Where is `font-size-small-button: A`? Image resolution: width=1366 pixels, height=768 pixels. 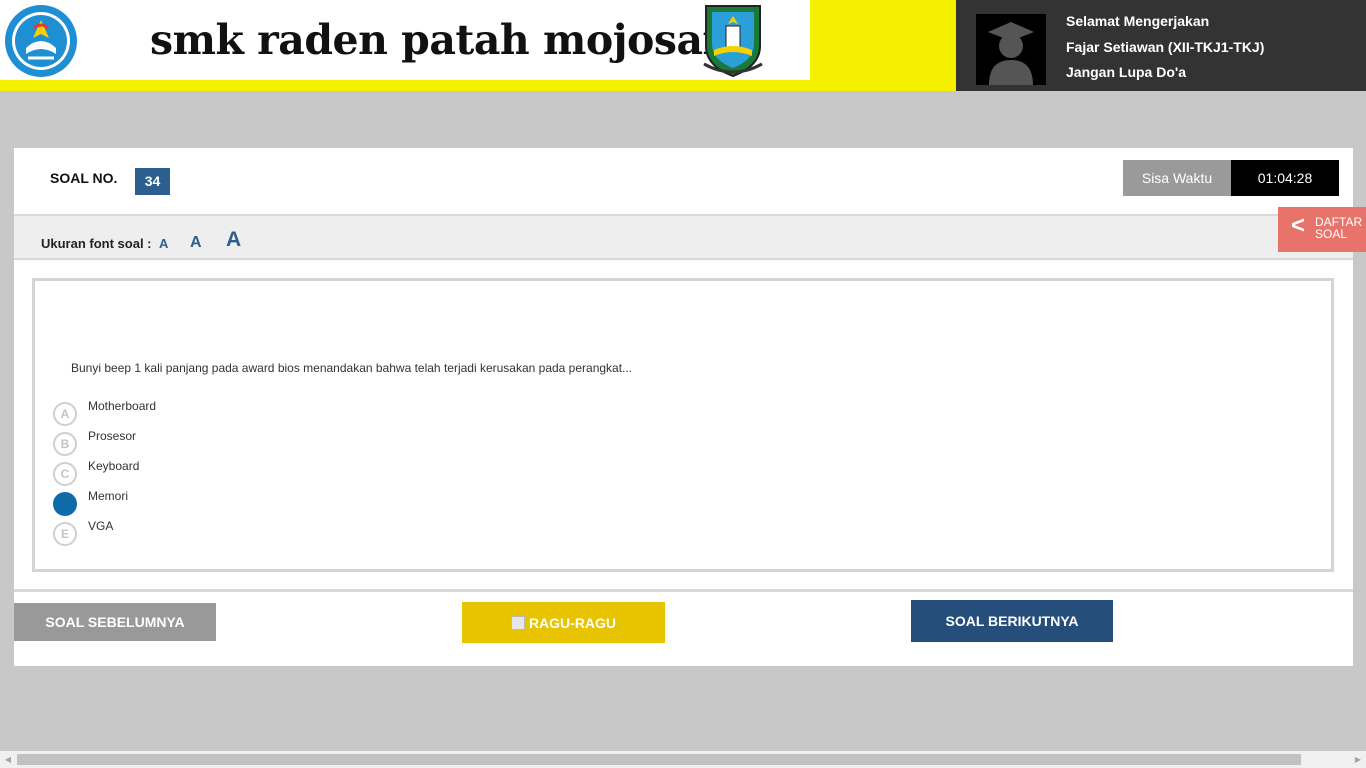
font-size-small-button: A is located at coordinates (163, 243).